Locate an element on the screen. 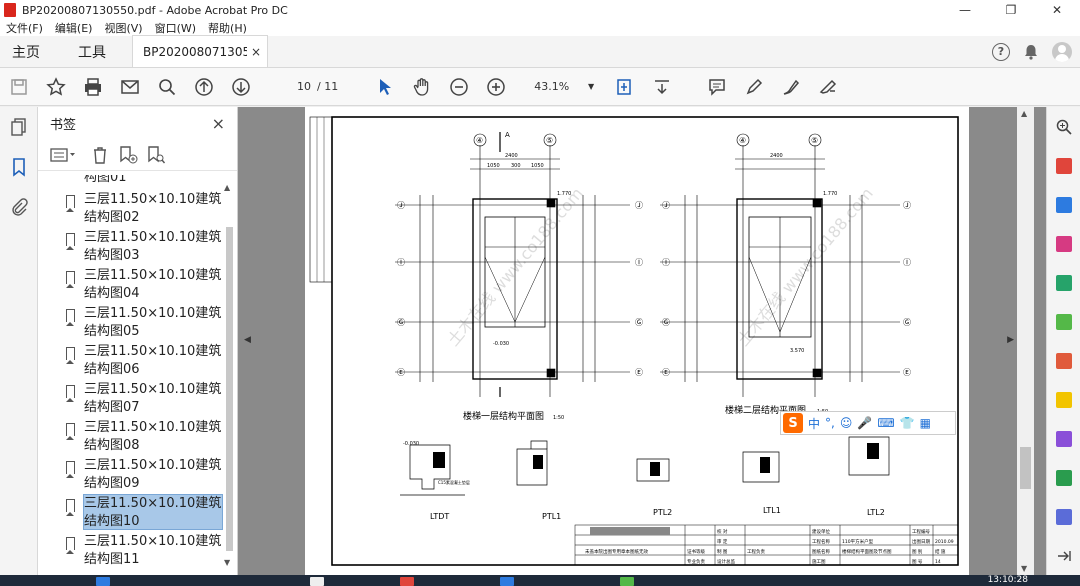 Image resolution: width=1080 pixels, height=586 pixels. tab-document: BP20200807130550... × is located at coordinates (200, 51).